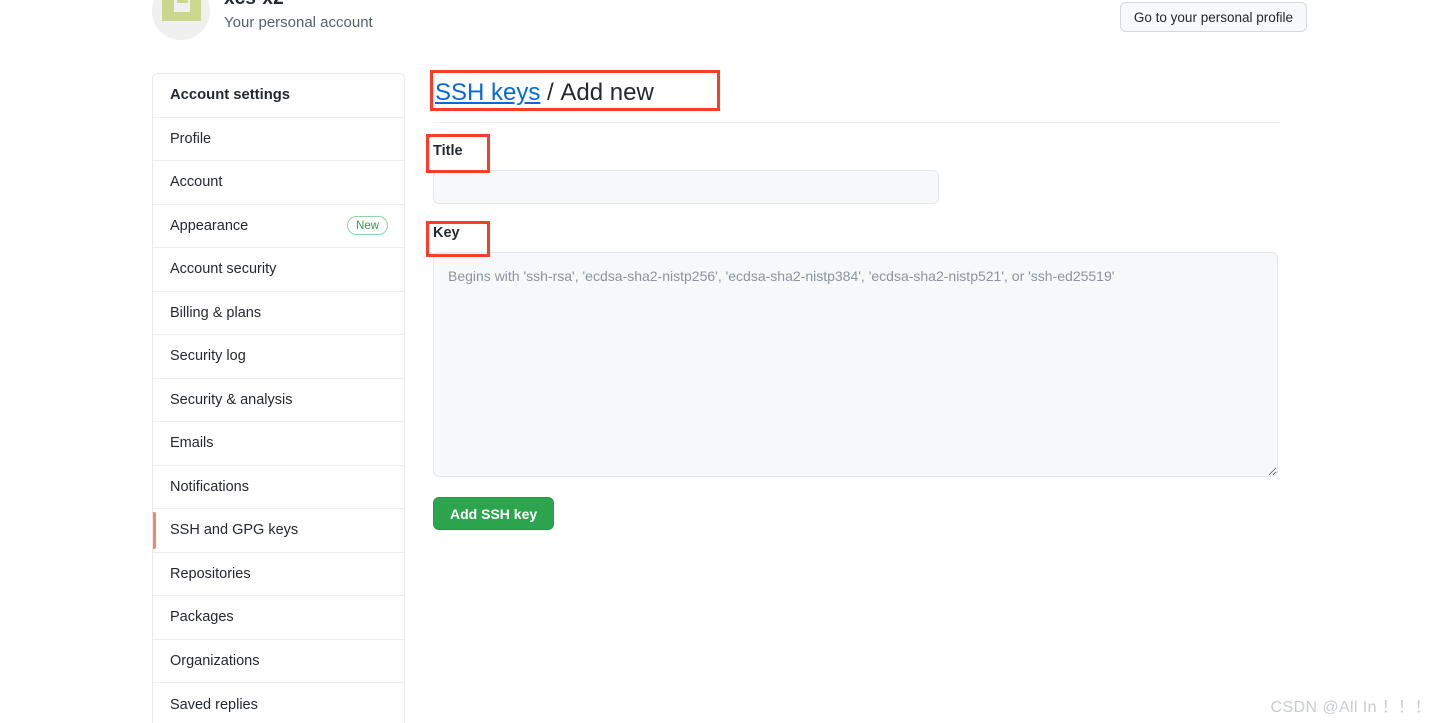 Image resolution: width=1443 pixels, height=723 pixels. I want to click on account-header: xcs-x2 Your personal account, so click(262, 20).